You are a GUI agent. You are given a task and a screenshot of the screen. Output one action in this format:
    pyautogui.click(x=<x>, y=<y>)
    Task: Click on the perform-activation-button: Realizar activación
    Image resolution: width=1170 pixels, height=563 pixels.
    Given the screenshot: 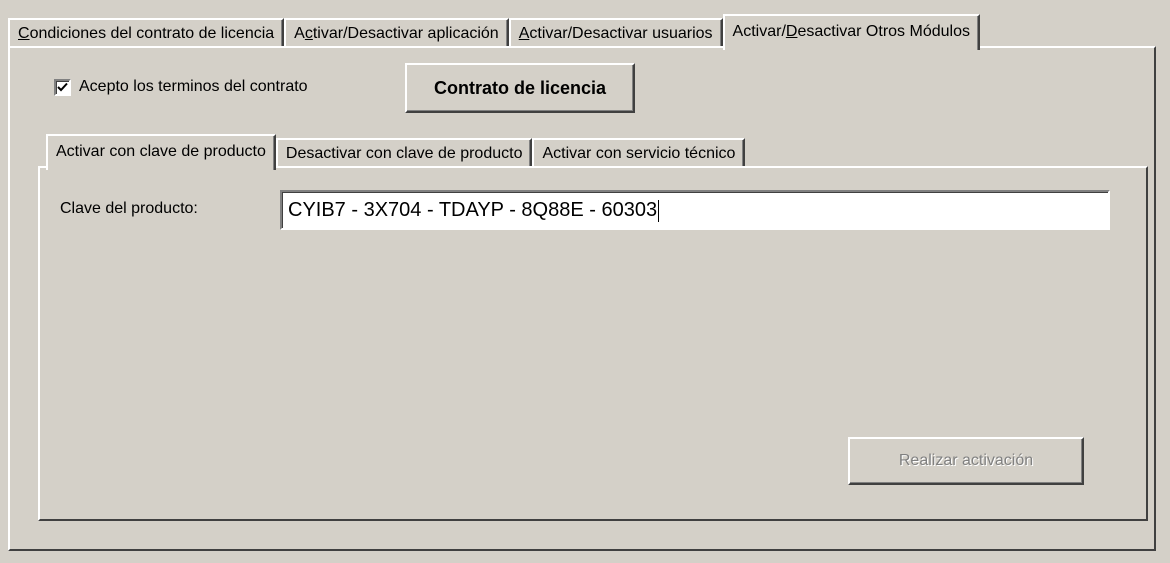 What is the action you would take?
    pyautogui.click(x=966, y=461)
    